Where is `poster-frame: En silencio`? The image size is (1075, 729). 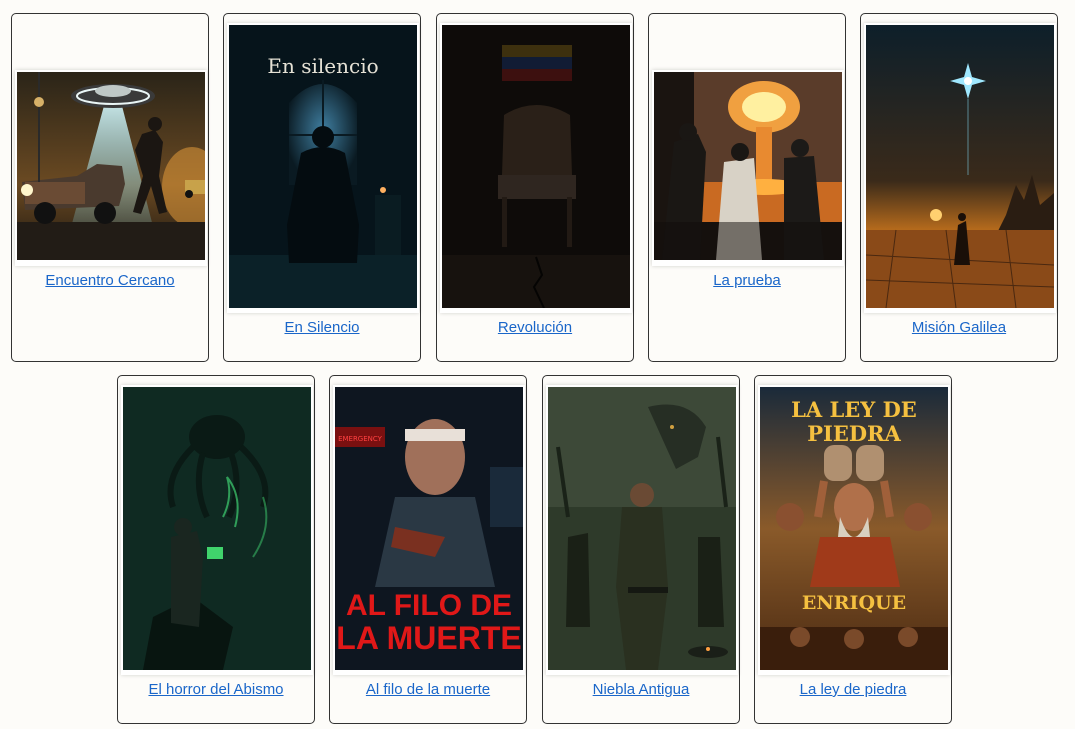
poster-frame: En silencio is located at coordinates (323, 168).